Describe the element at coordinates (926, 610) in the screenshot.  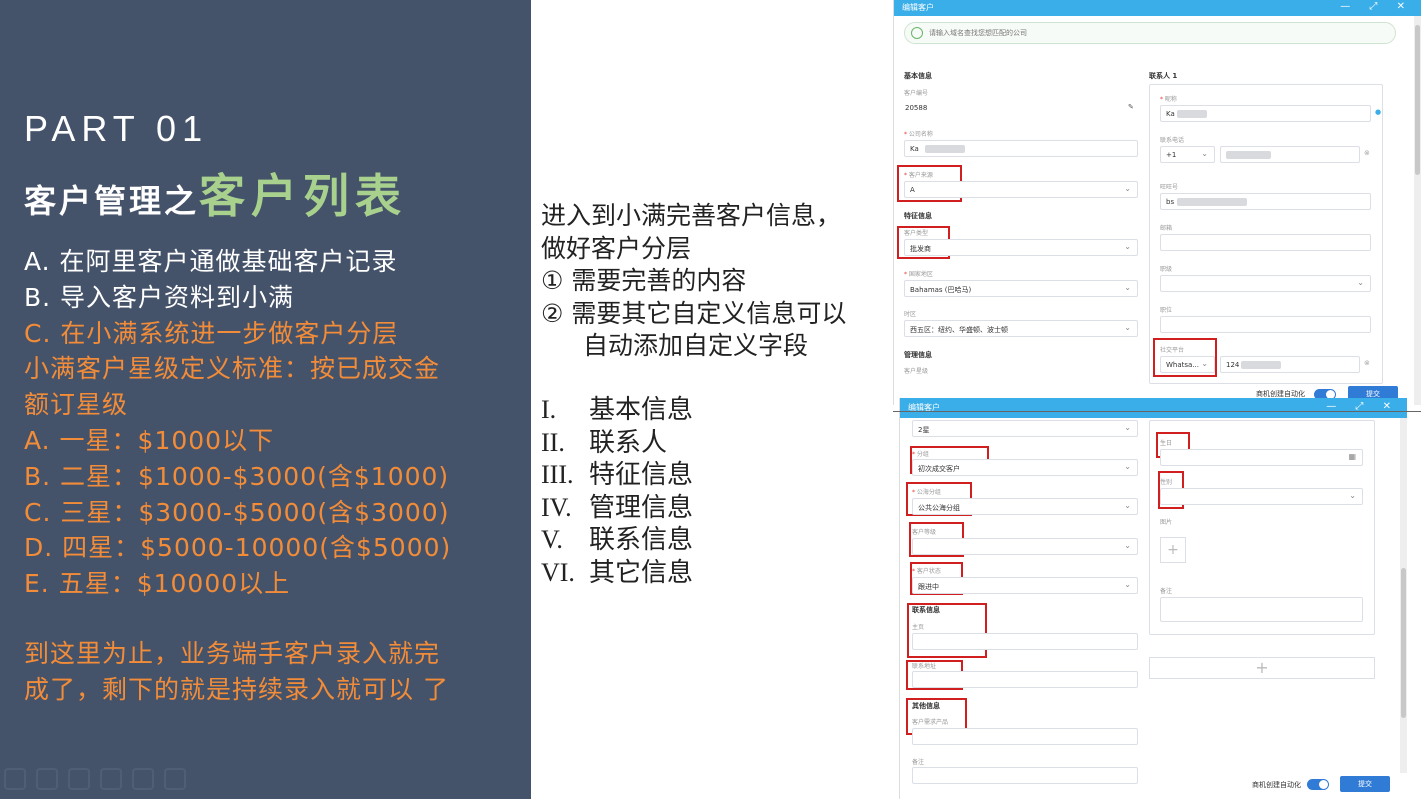
I see `section-contact-info: 联系信息` at that location.